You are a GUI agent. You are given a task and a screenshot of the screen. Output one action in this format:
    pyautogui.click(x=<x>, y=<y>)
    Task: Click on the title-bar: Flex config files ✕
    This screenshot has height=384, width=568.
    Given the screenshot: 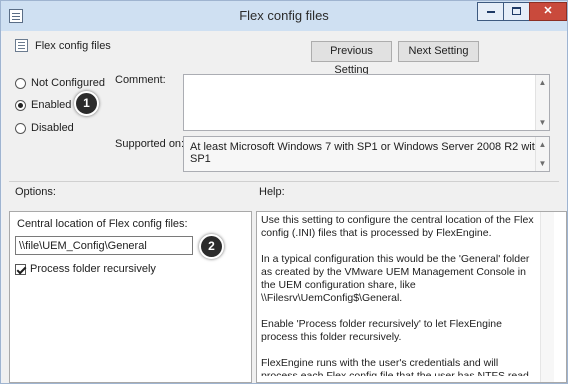 What is the action you would take?
    pyautogui.click(x=284, y=16)
    